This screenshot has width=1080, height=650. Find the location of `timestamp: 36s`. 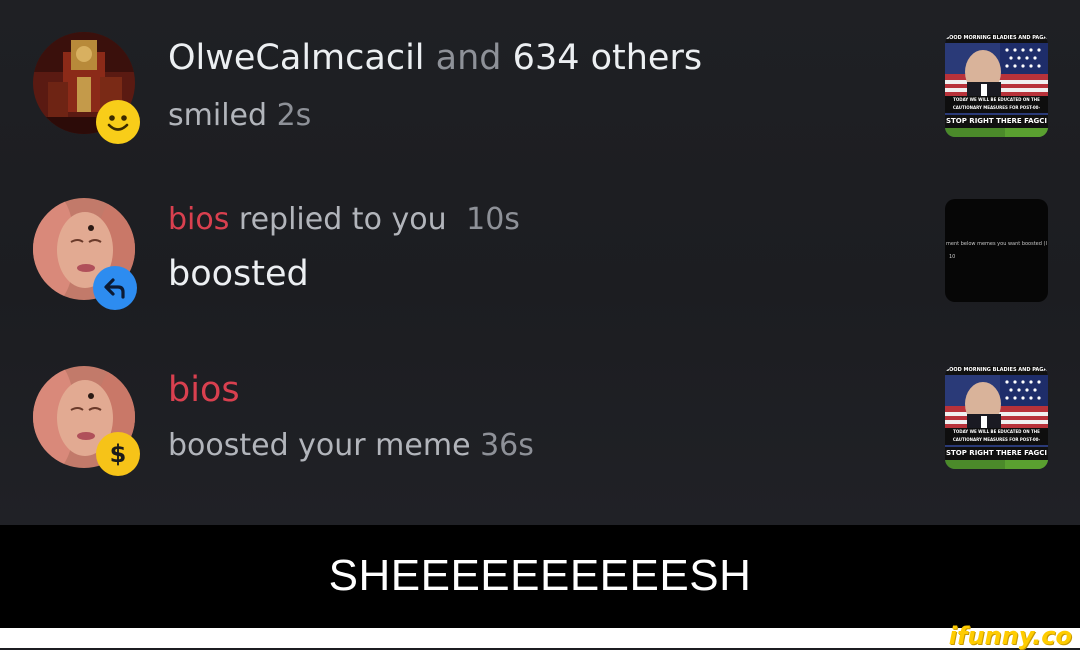

timestamp: 36s is located at coordinates (507, 445).